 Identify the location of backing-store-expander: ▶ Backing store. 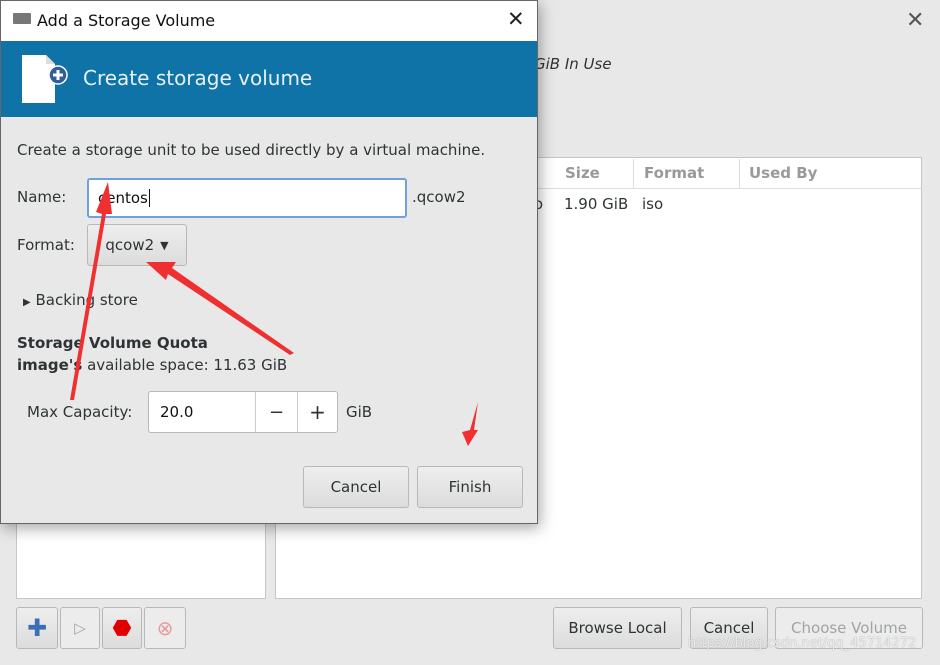
(80, 300).